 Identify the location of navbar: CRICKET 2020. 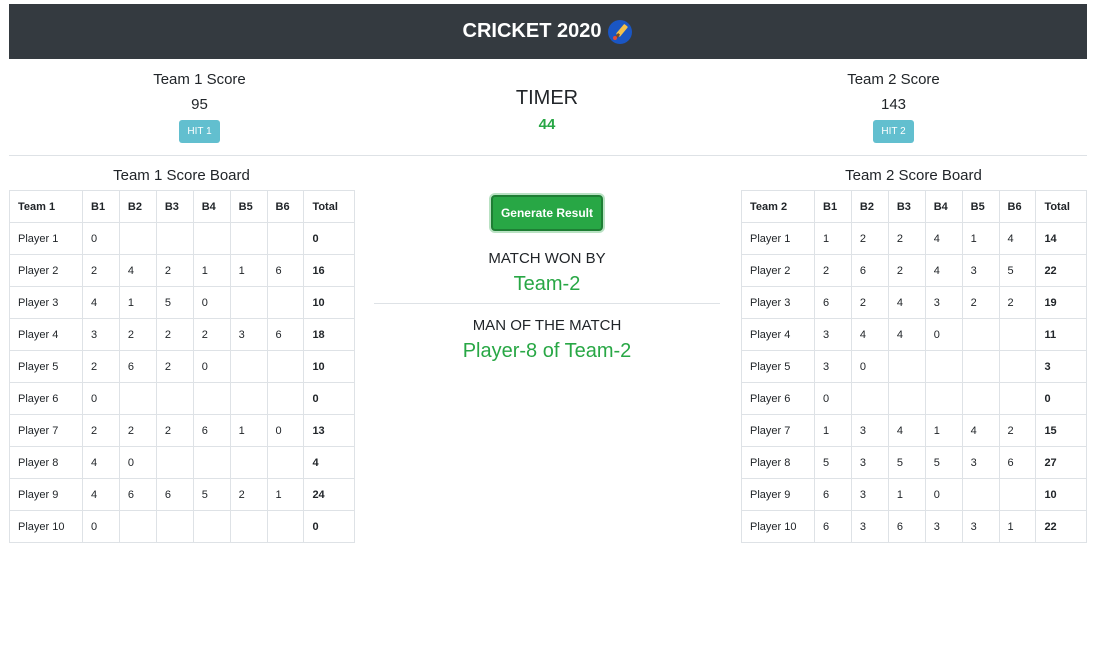
(548, 31).